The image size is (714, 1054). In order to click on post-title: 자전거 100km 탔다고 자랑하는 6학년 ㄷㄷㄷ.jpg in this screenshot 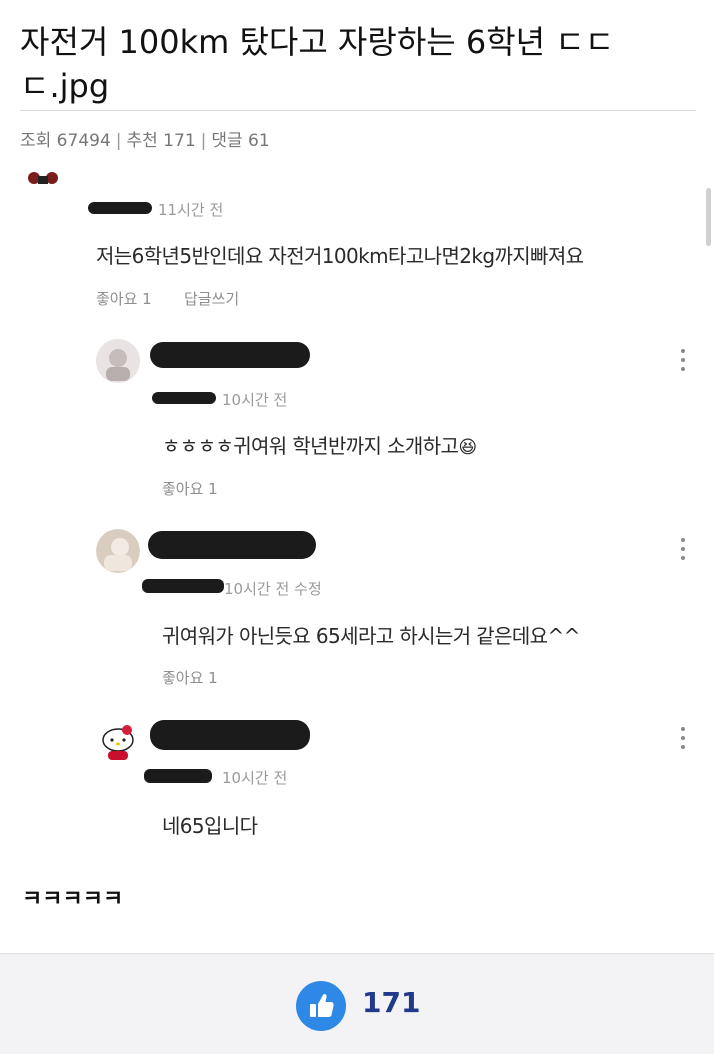, I will do `click(317, 64)`.